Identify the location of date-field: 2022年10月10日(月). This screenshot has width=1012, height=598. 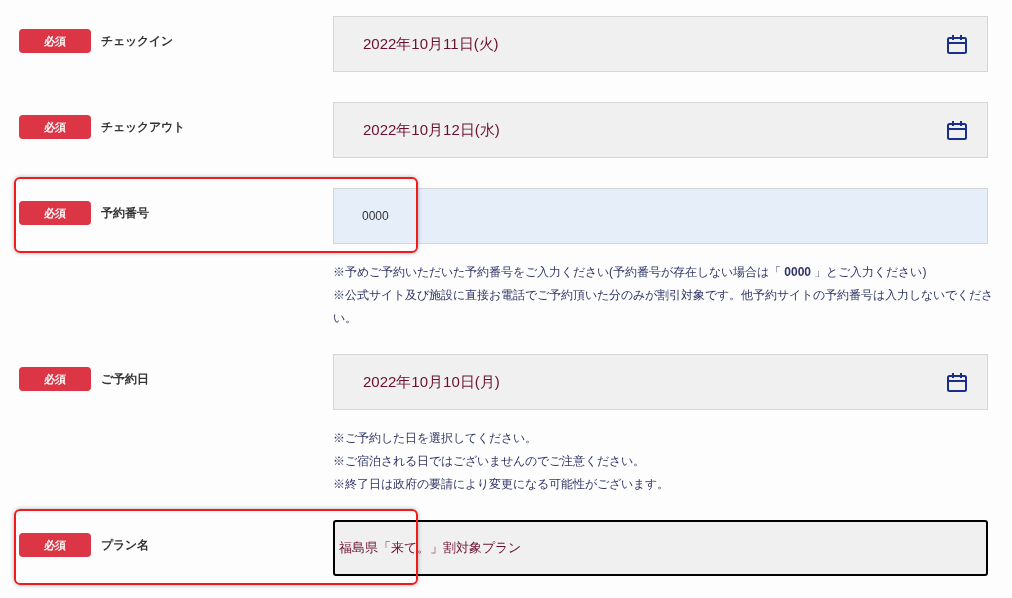
(660, 382).